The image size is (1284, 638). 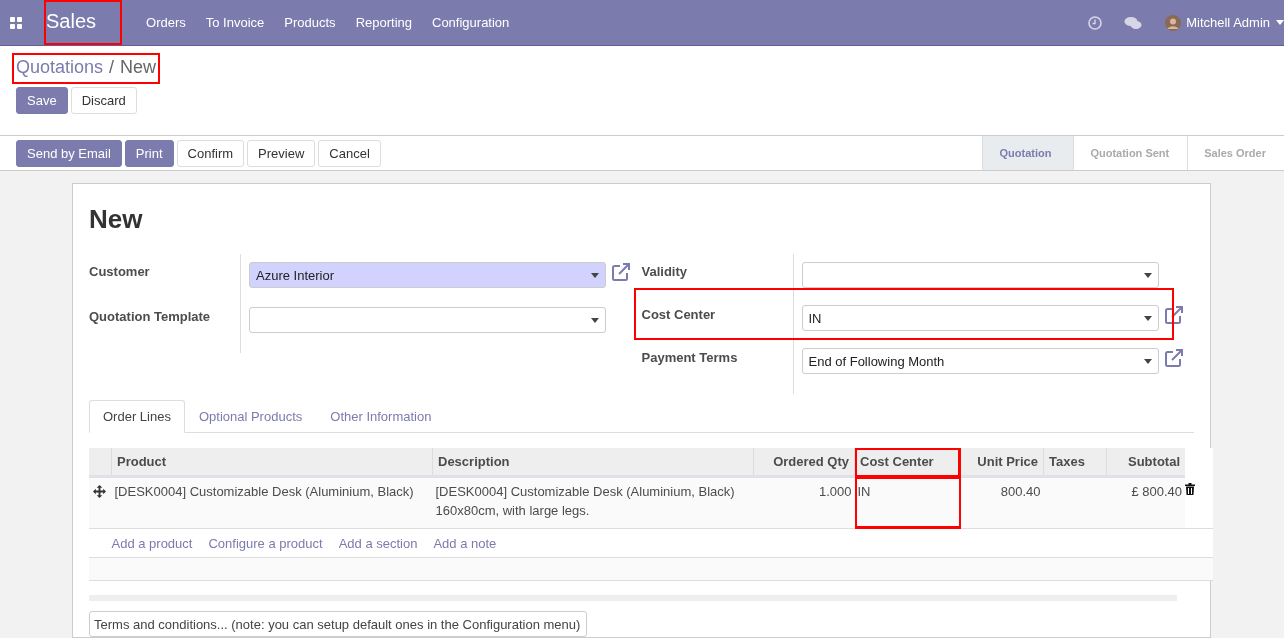 I want to click on menu-item: To Invoice, so click(x=235, y=22).